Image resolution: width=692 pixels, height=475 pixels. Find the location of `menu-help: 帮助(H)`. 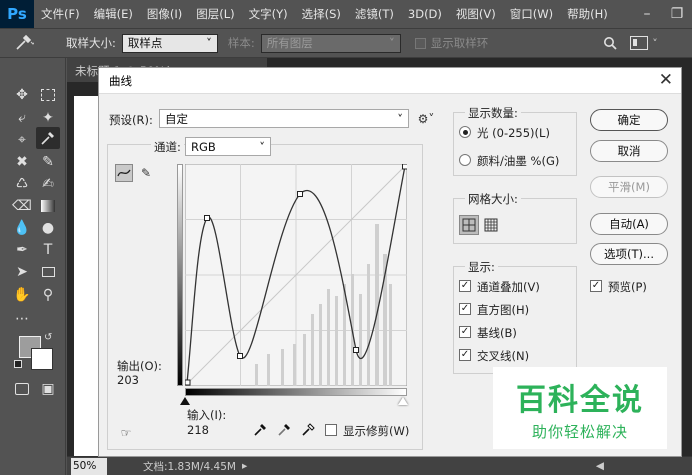

menu-help: 帮助(H) is located at coordinates (587, 14).